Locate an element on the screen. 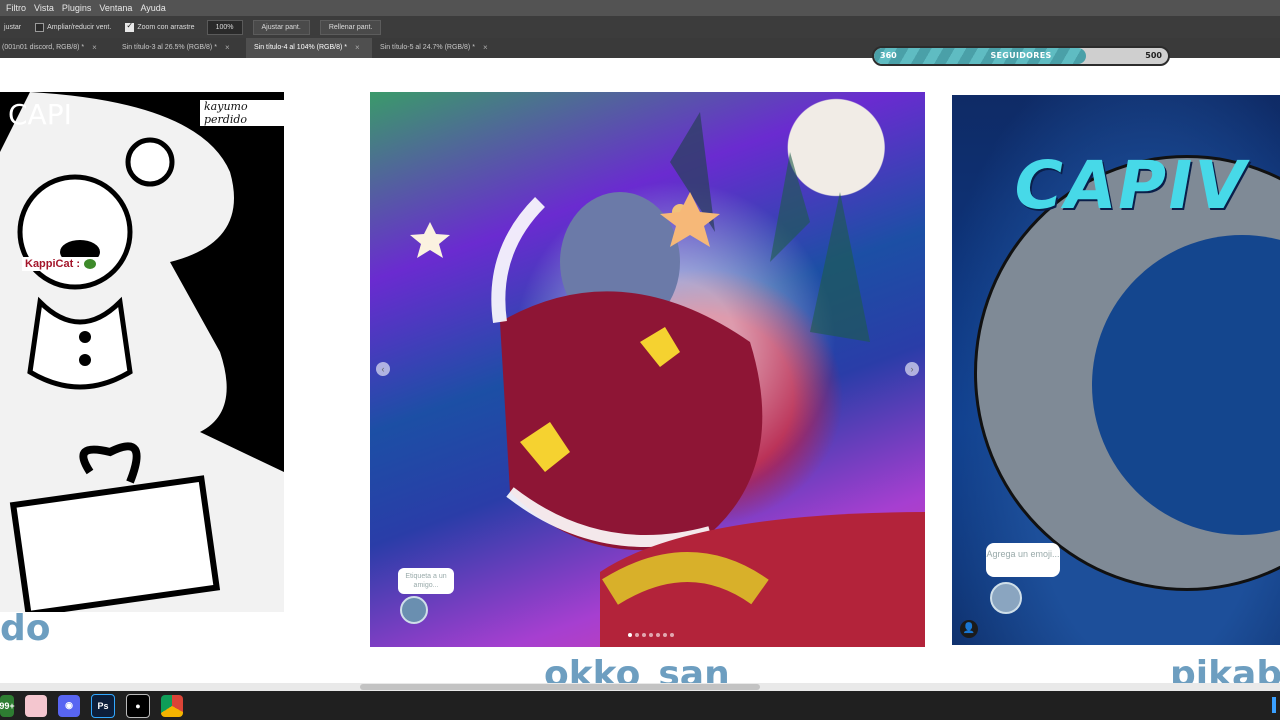 This screenshot has width=1280, height=720. tab-sin-titulo-4: Sin título-4 al 104% (RGB/8) * × is located at coordinates (309, 48).